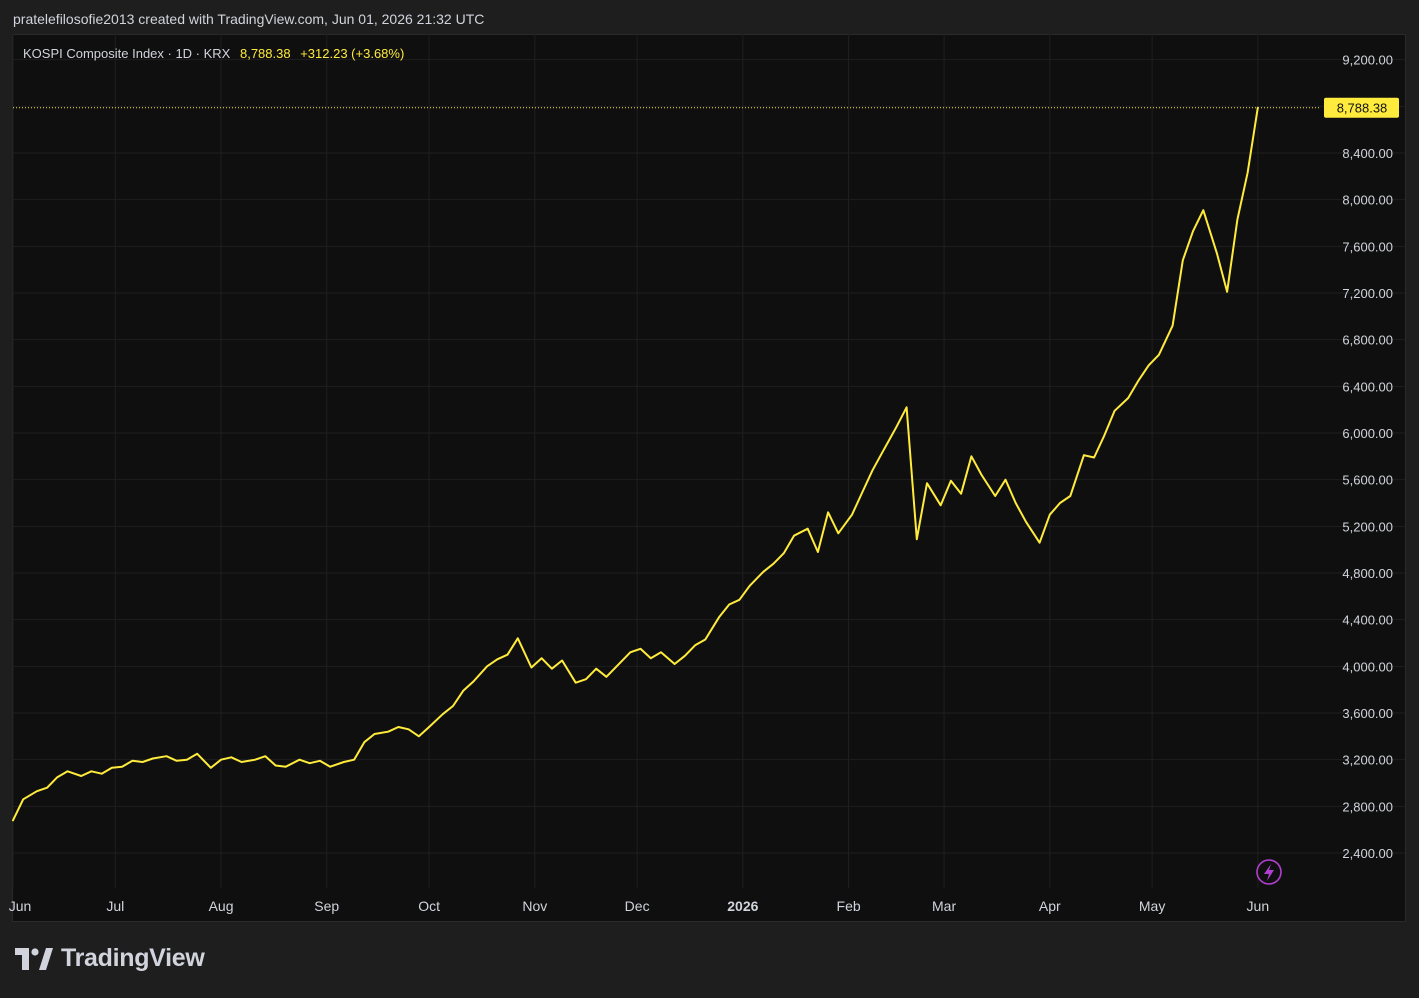 Image resolution: width=1419 pixels, height=998 pixels. I want to click on price-tick-label: 4,800.00, so click(1367, 573).